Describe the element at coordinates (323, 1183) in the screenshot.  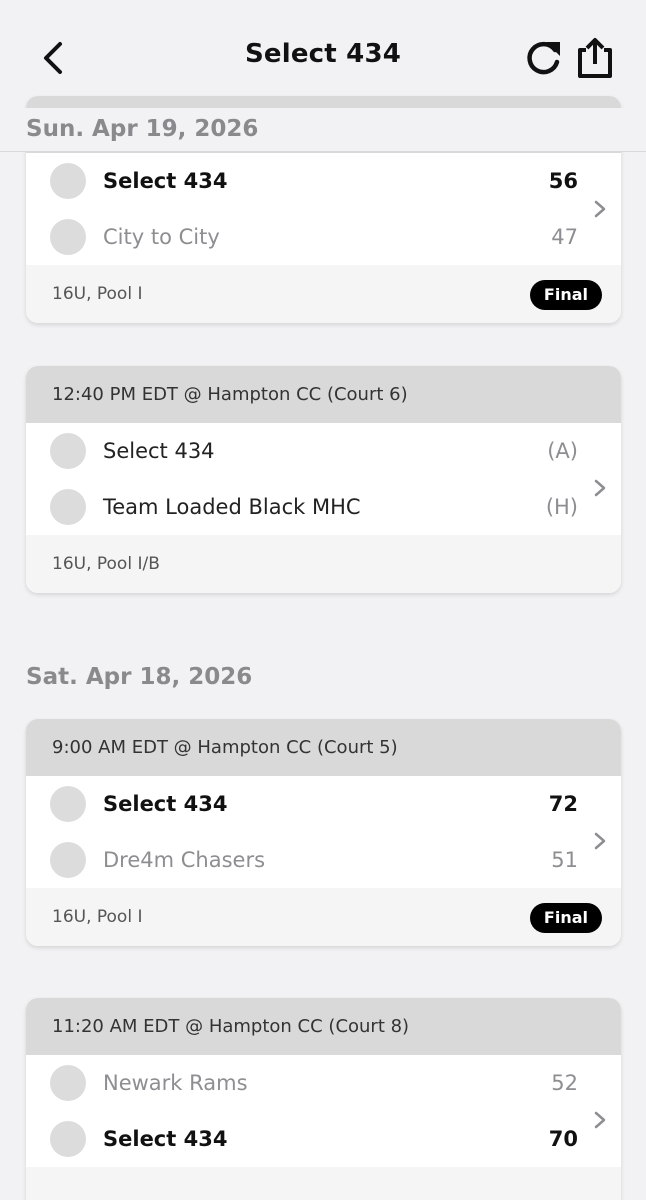
I see `game-footer` at that location.